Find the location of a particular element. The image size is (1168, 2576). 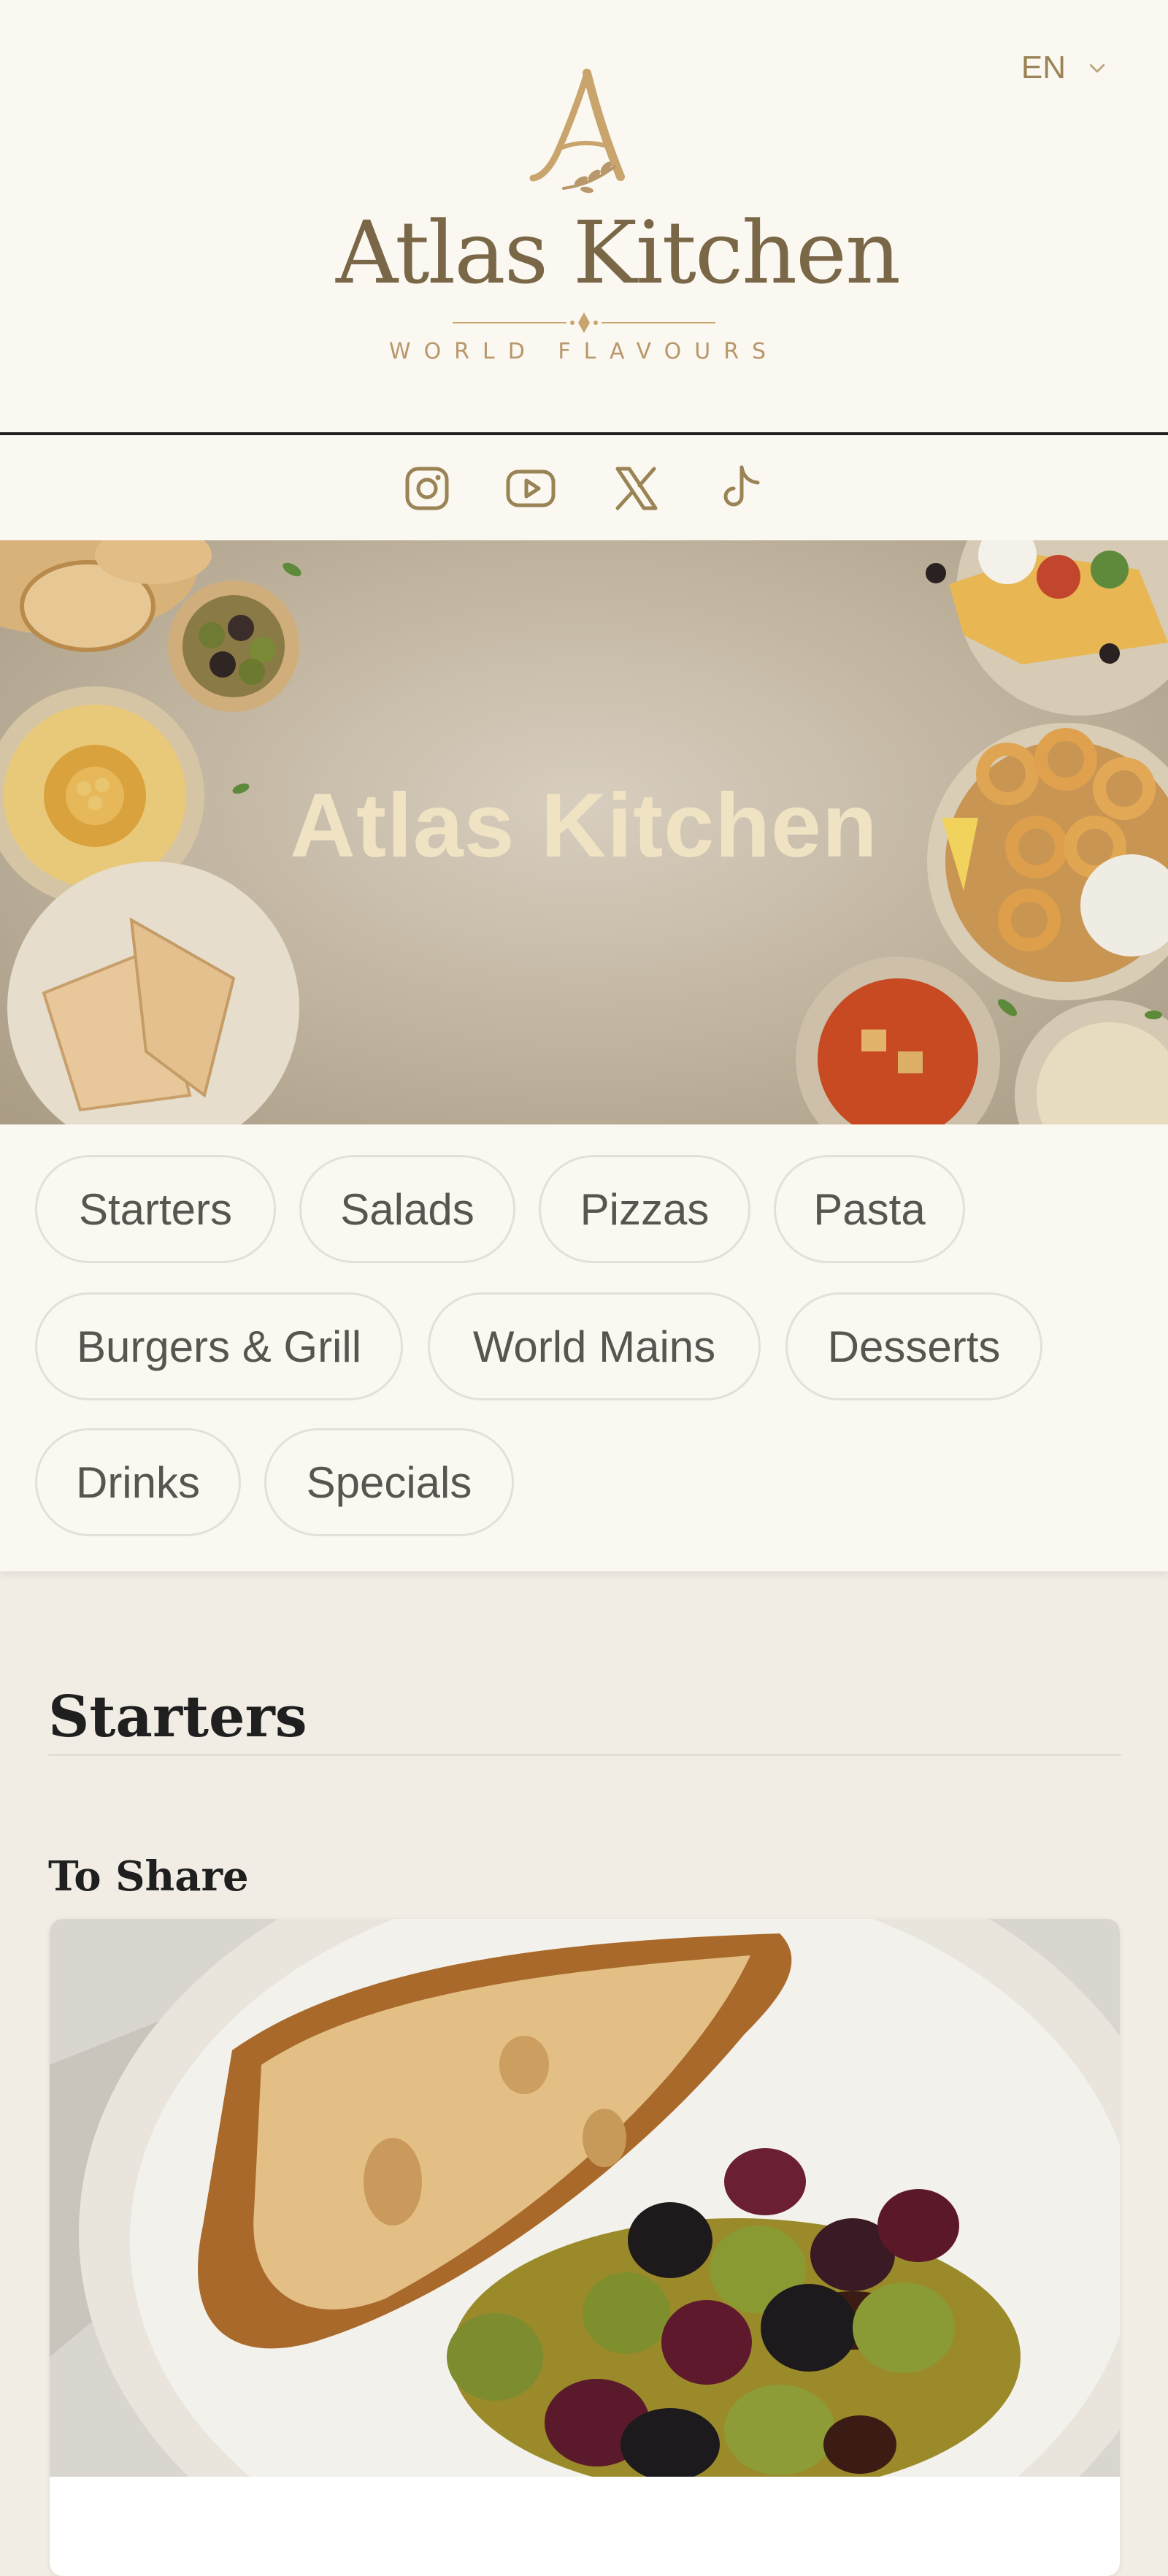

youtube-icon is located at coordinates (530, 488).